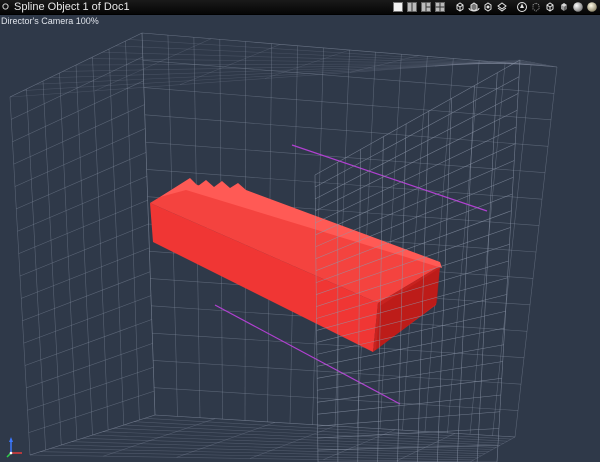 Image resolution: width=600 pixels, height=462 pixels. I want to click on three-view-icon, so click(426, 7).